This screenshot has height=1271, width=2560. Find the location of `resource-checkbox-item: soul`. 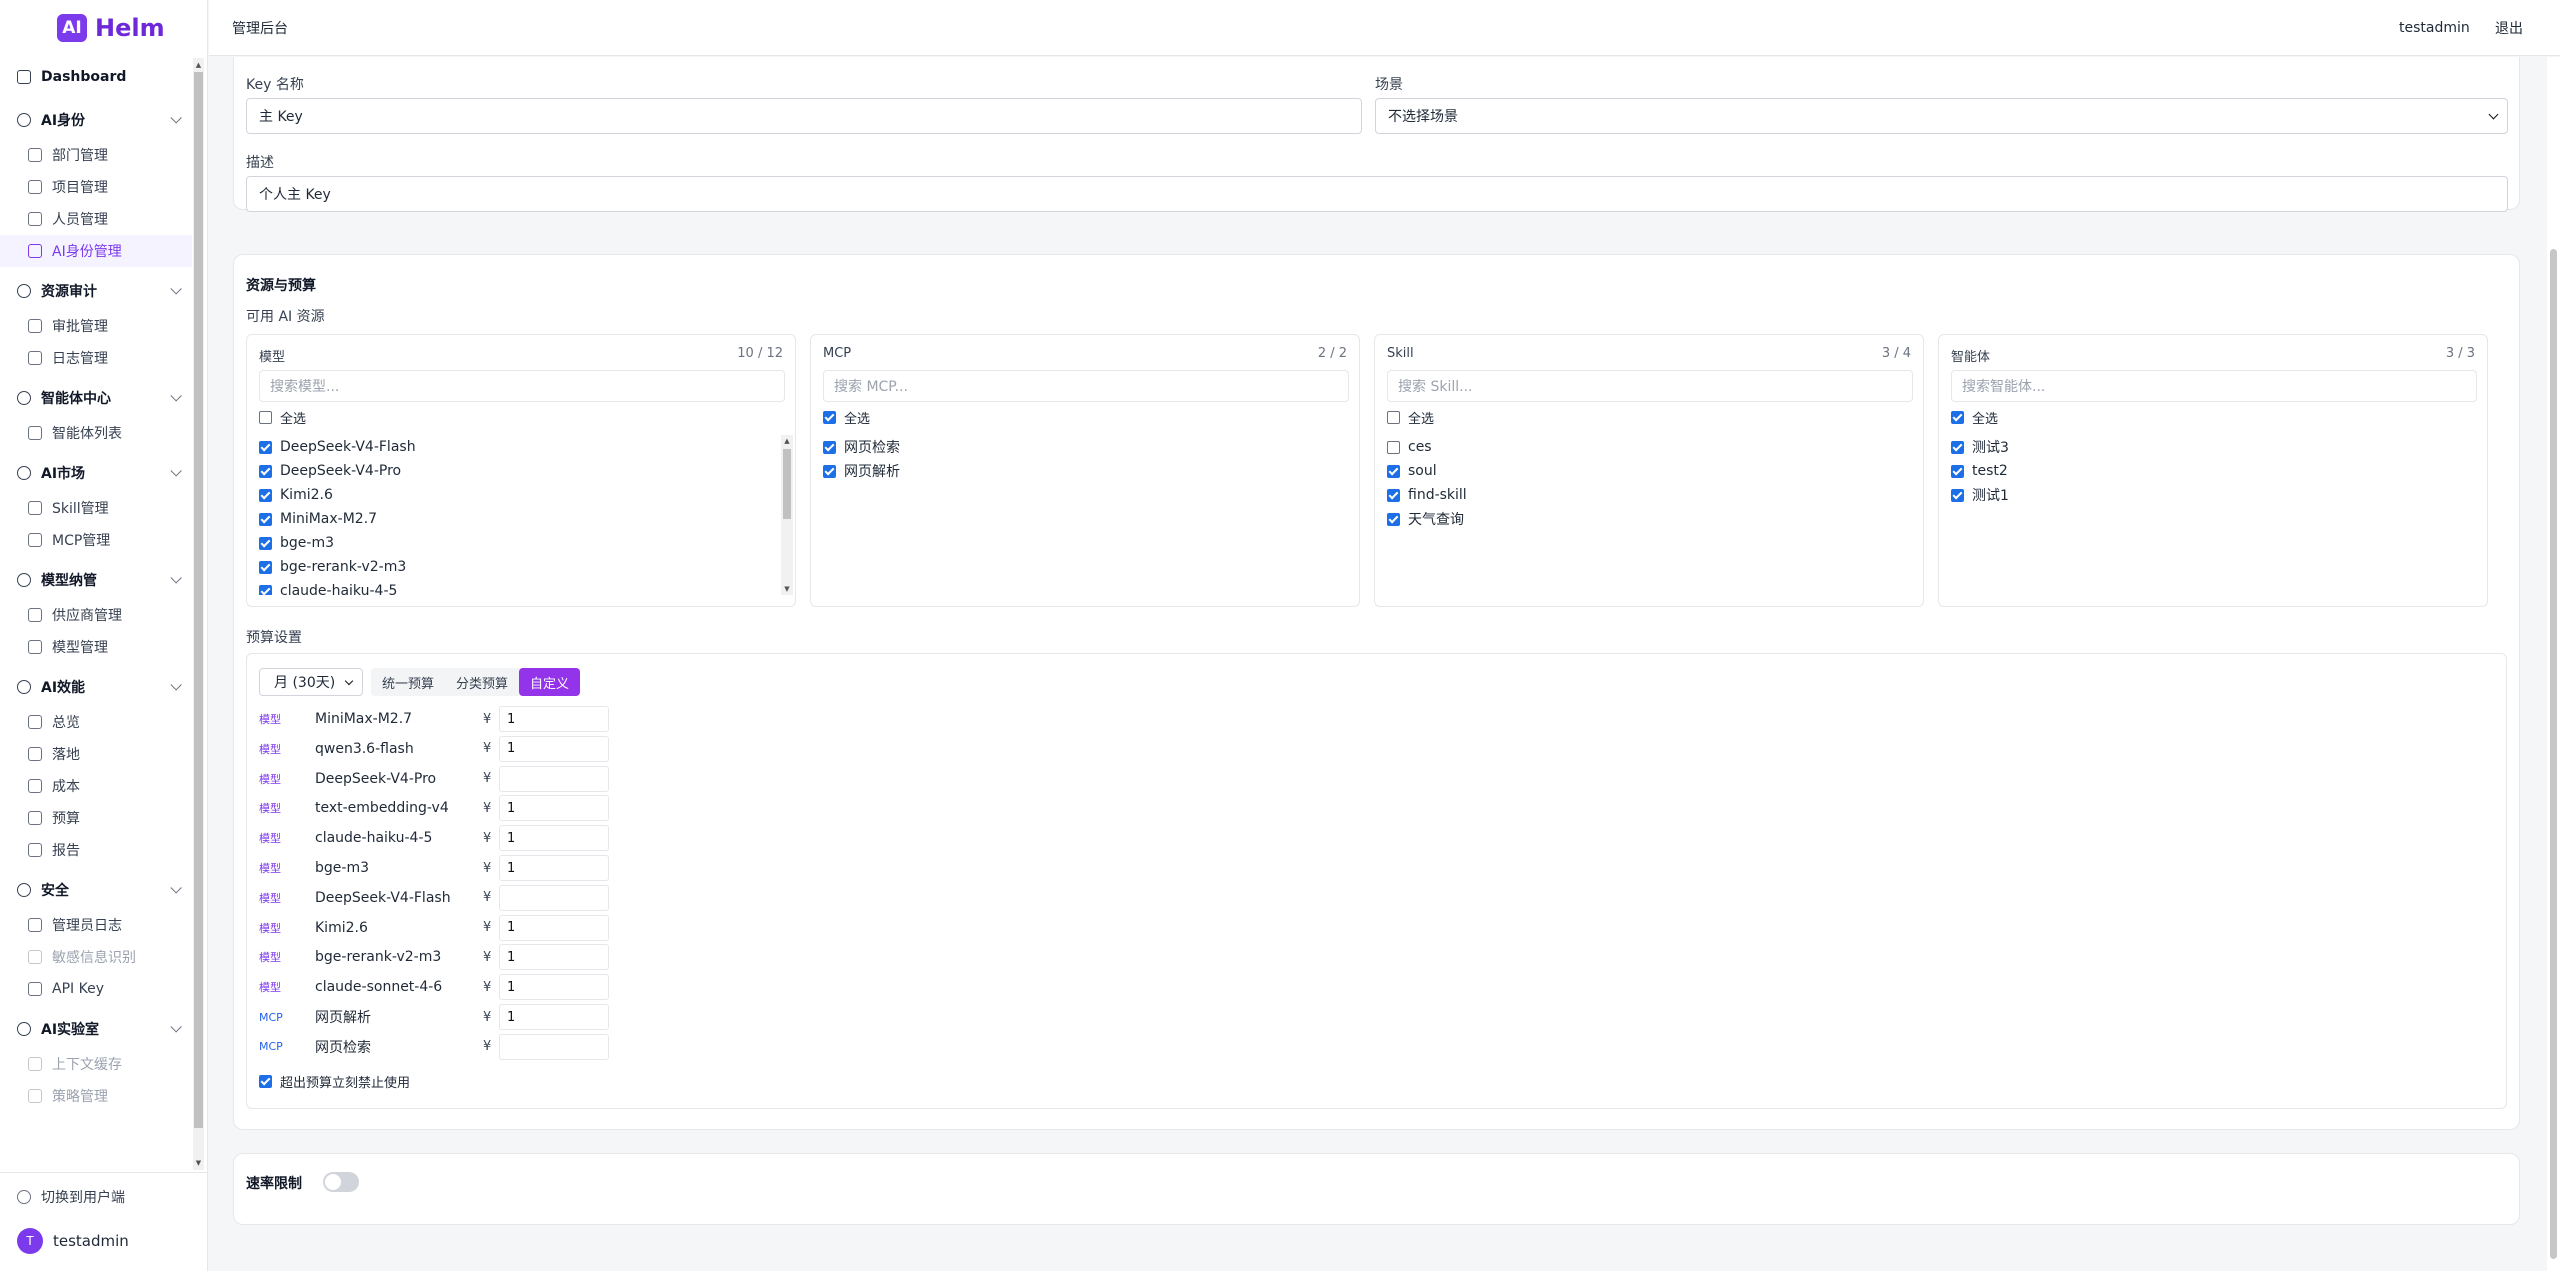

resource-checkbox-item: soul is located at coordinates (1652, 471).